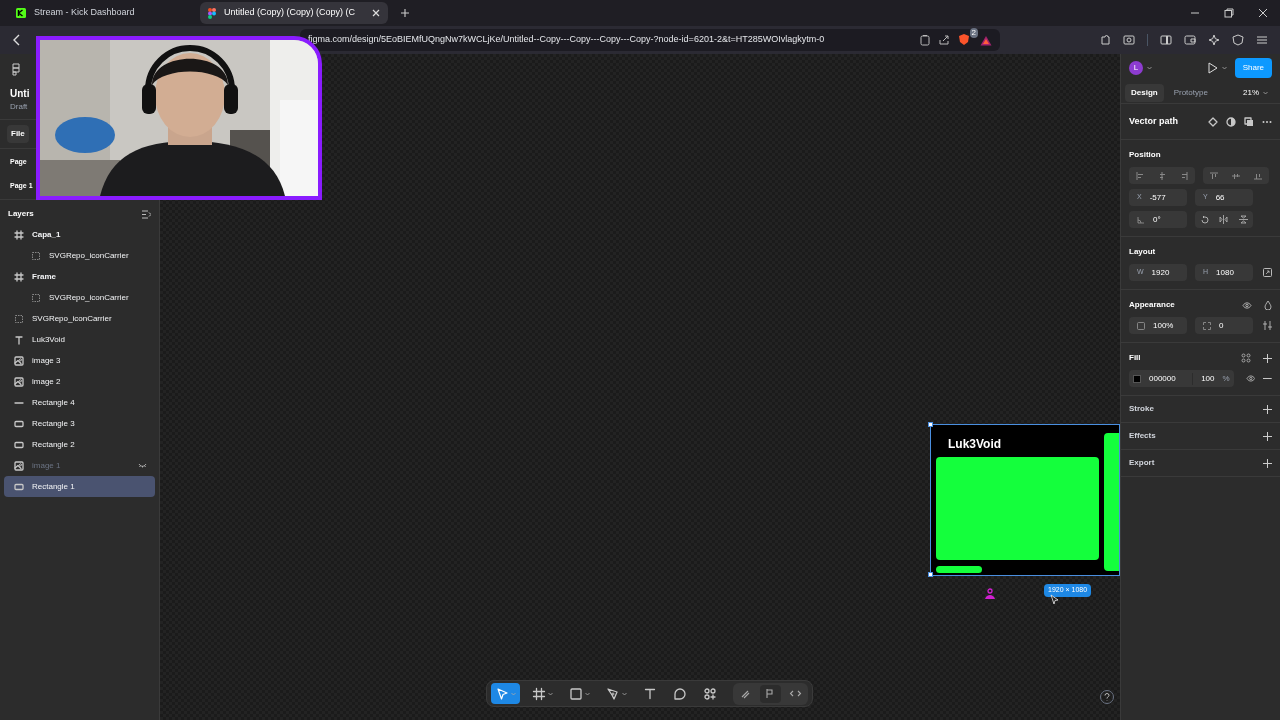 Image resolution: width=1280 pixels, height=720 pixels. Describe the element at coordinates (1212, 68) in the screenshot. I see `play-icon` at that location.